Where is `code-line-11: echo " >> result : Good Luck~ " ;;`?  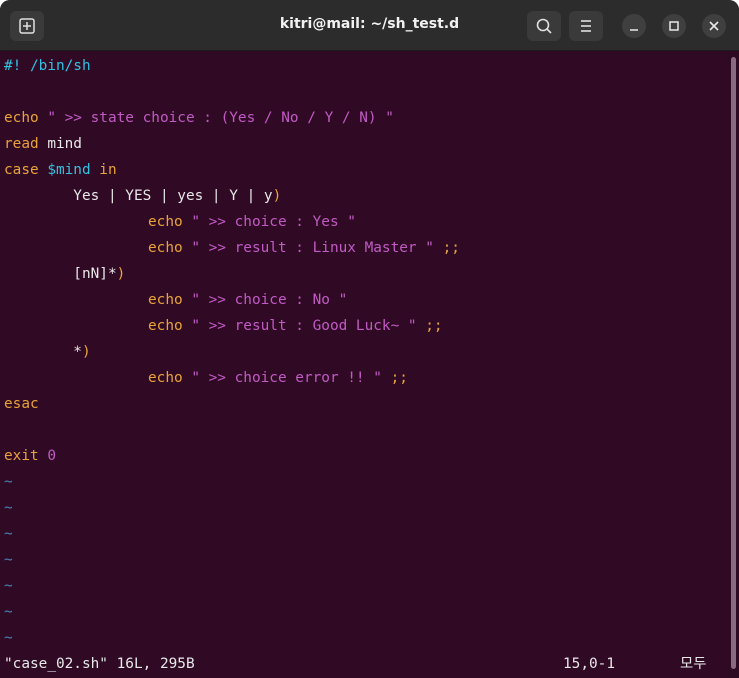 code-line-11: echo " >> result : Good Luck~ " ;; is located at coordinates (295, 326).